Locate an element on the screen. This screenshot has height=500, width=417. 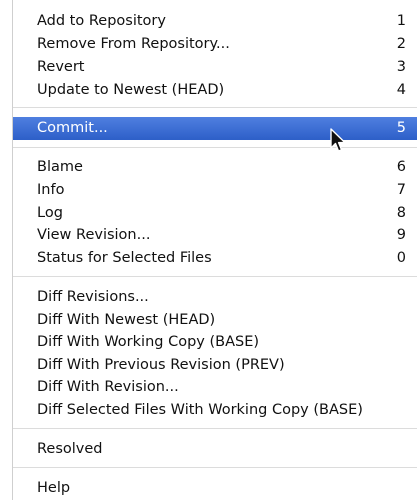
menu-item-resolved: Resolved is located at coordinates (209, 449).